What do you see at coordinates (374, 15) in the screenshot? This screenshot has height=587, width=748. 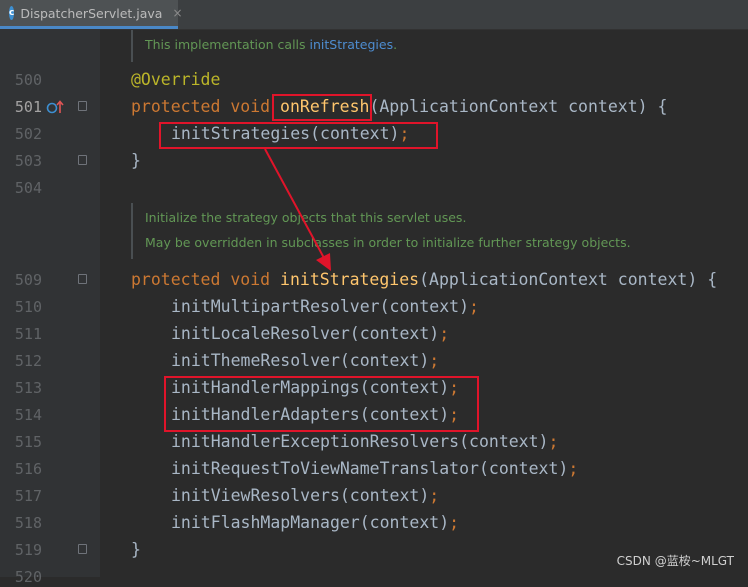 I see `editor-tab-bar: c DispatcherServlet.java ×` at bounding box center [374, 15].